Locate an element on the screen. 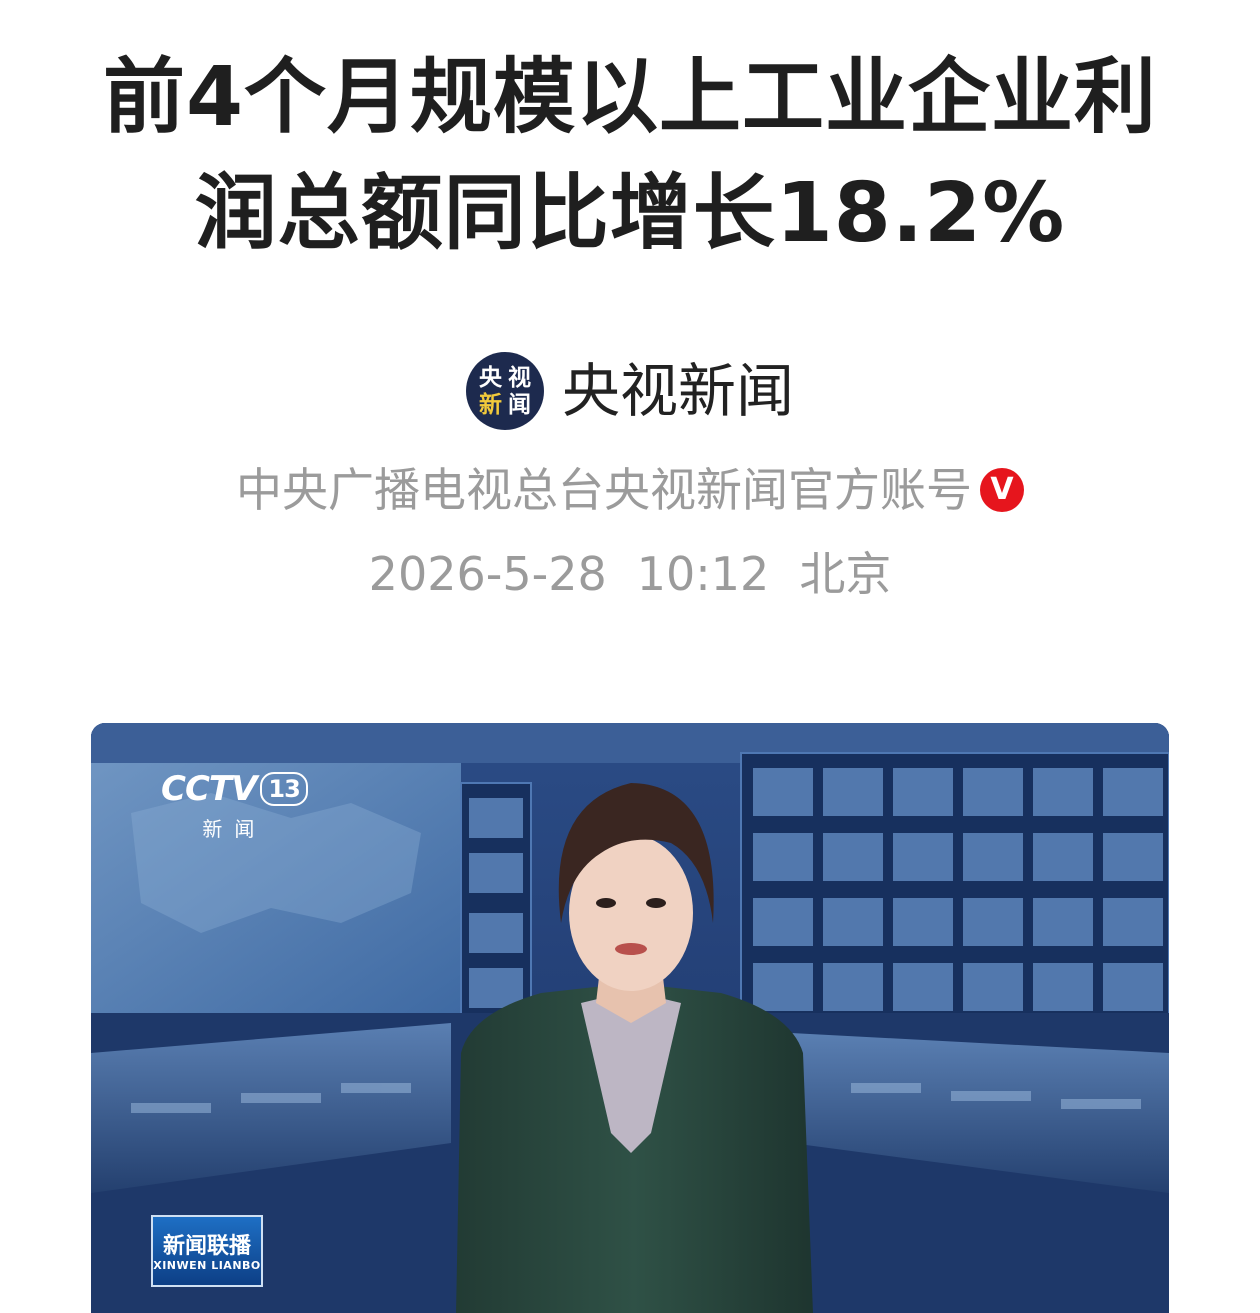 This screenshot has width=1260, height=1313. source-name: 央视新闻 is located at coordinates (678, 391).